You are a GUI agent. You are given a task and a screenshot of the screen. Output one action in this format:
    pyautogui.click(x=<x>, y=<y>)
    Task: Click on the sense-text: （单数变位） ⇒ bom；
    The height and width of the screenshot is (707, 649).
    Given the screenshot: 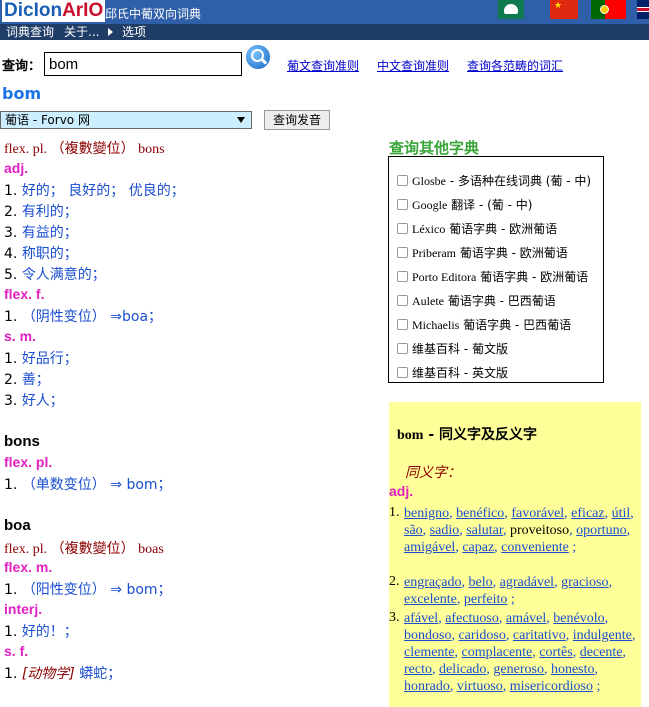 What is the action you would take?
    pyautogui.click(x=97, y=485)
    